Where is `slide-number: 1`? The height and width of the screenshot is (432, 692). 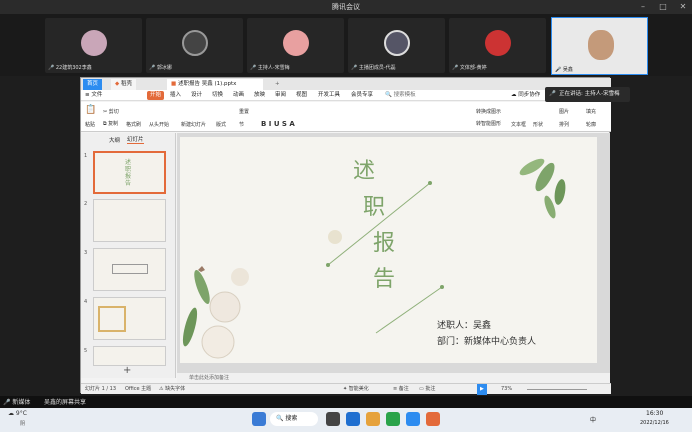
slide-number: 1 is located at coordinates (86, 156).